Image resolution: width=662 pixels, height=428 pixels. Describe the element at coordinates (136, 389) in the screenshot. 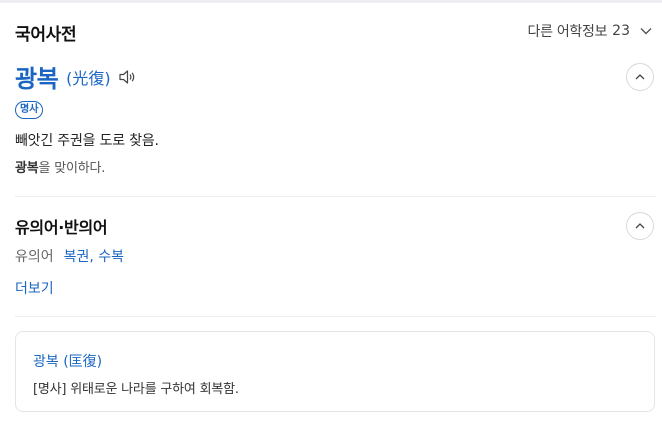

I see `related-entry-definition: [명사] 위태로운 나라를 구하여 회복함.` at that location.